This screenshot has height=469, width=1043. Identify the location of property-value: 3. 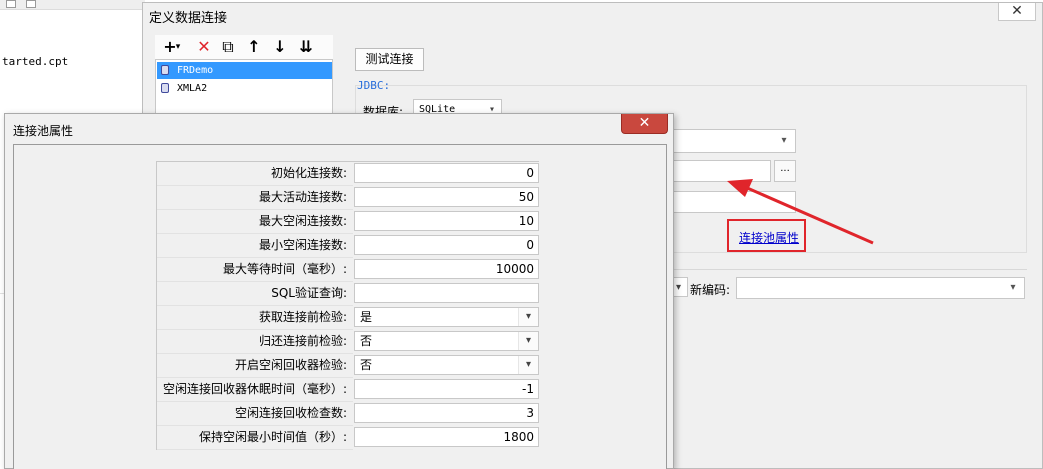
(530, 413).